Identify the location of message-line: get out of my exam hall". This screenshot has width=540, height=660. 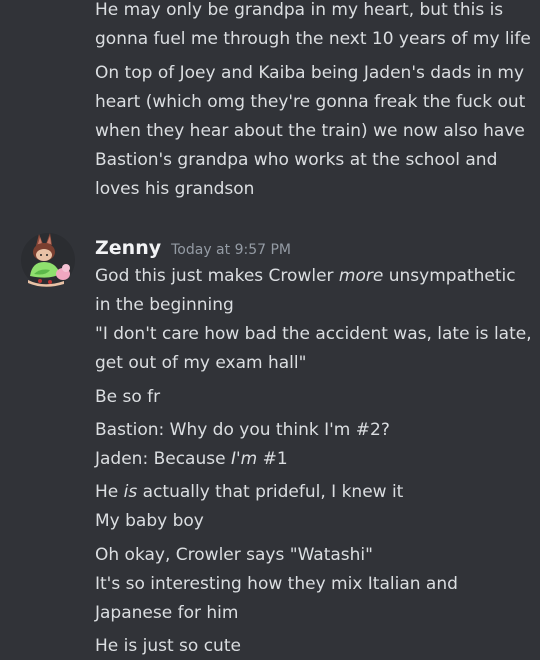
(201, 363).